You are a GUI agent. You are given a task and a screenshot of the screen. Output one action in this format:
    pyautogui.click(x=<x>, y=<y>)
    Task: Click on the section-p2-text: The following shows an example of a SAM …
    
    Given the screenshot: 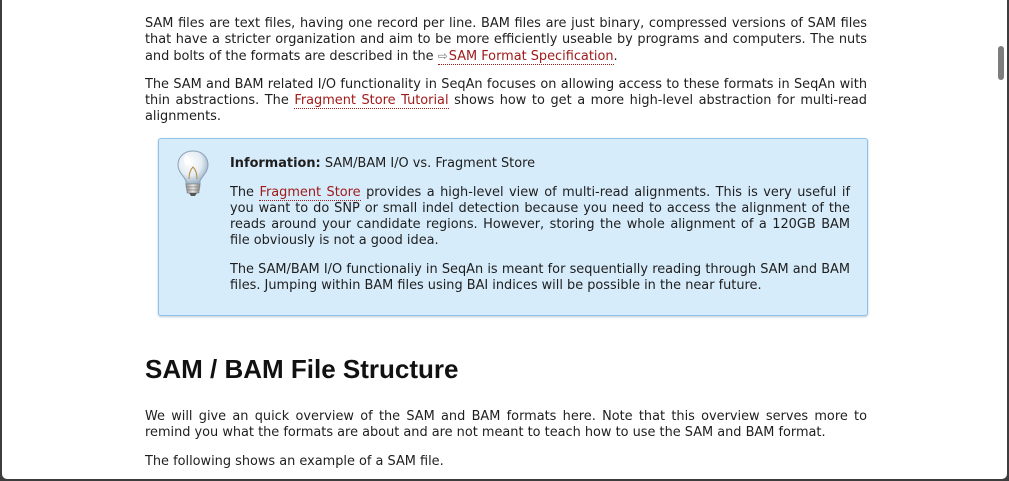 What is the action you would take?
    pyautogui.click(x=294, y=461)
    